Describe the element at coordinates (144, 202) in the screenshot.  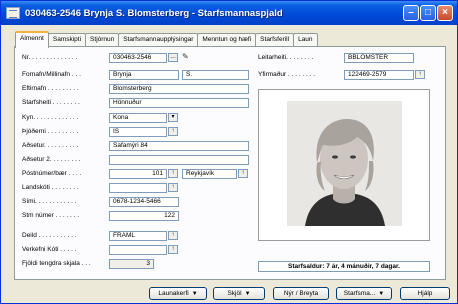
I see `simi-field: 0678-1234-5466` at that location.